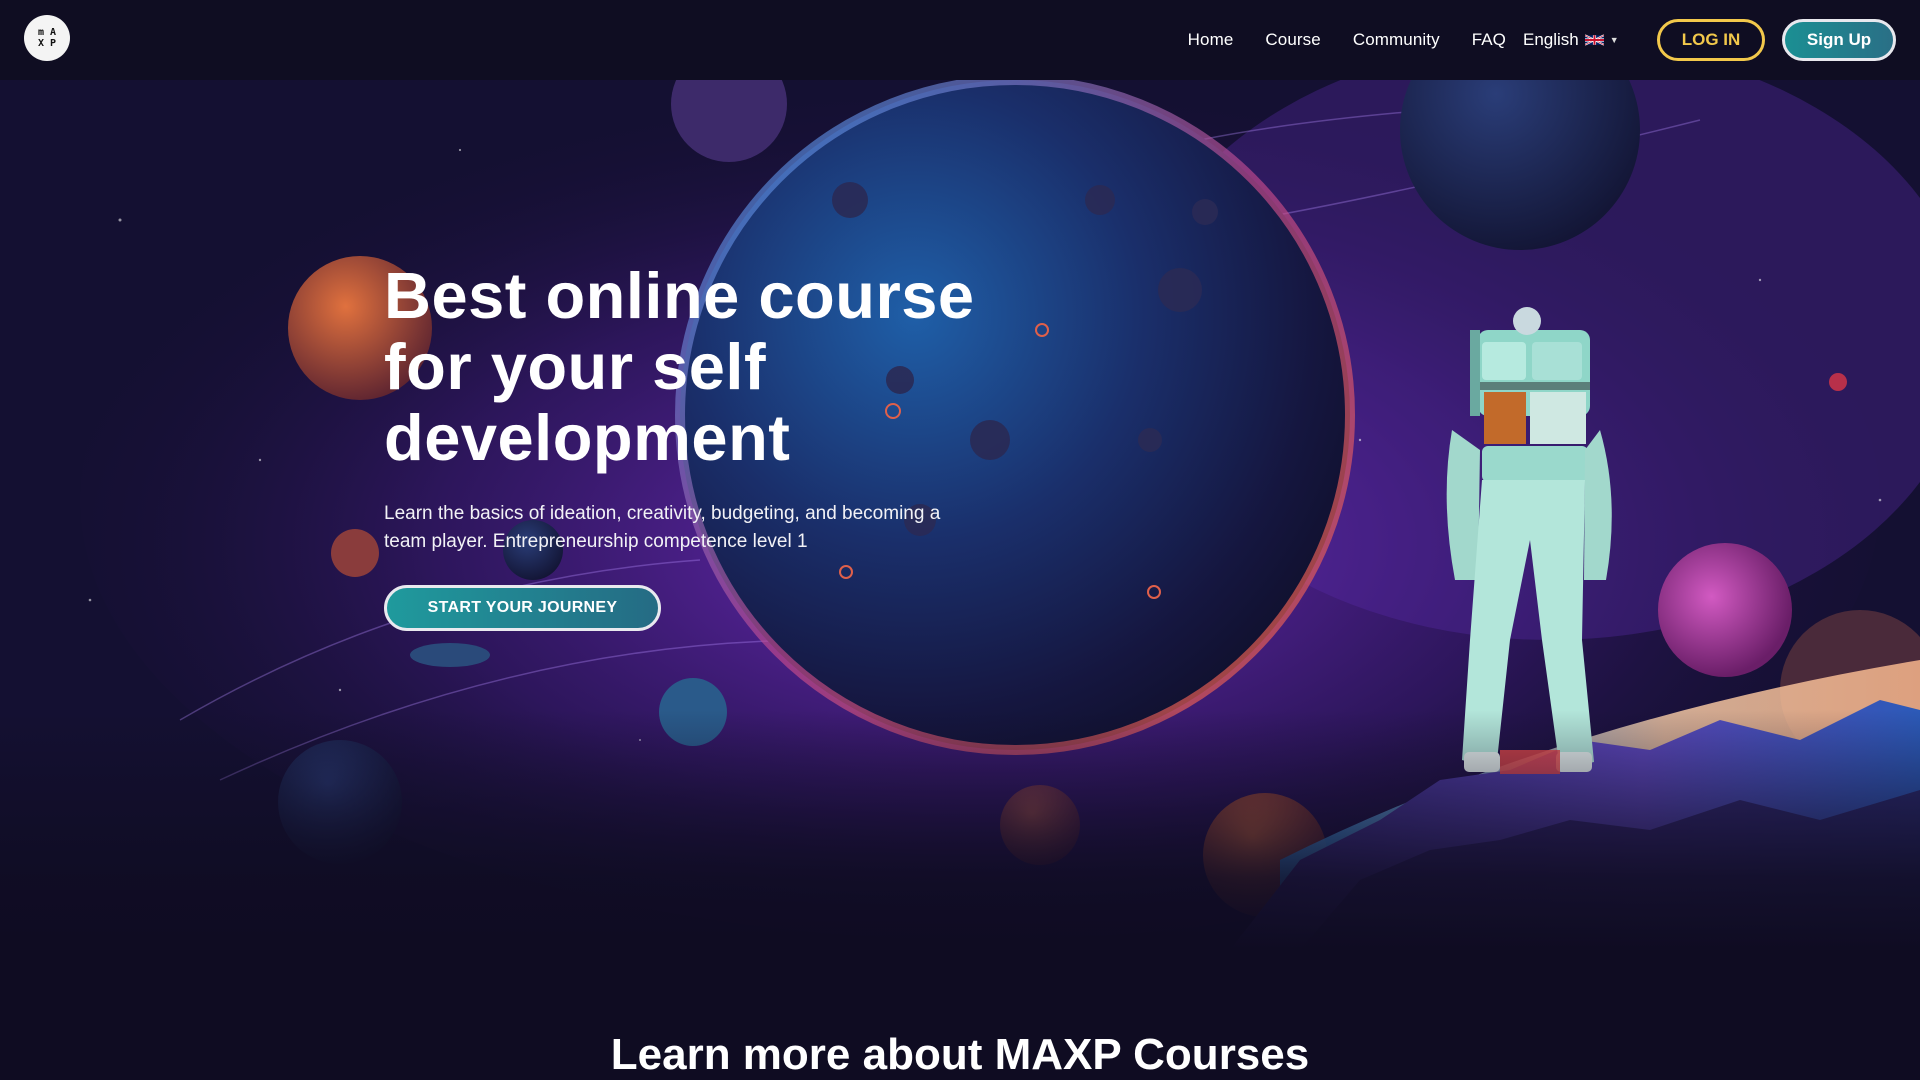 This screenshot has width=1920, height=1080. What do you see at coordinates (41, 32) in the screenshot?
I see `logo-letter: m` at bounding box center [41, 32].